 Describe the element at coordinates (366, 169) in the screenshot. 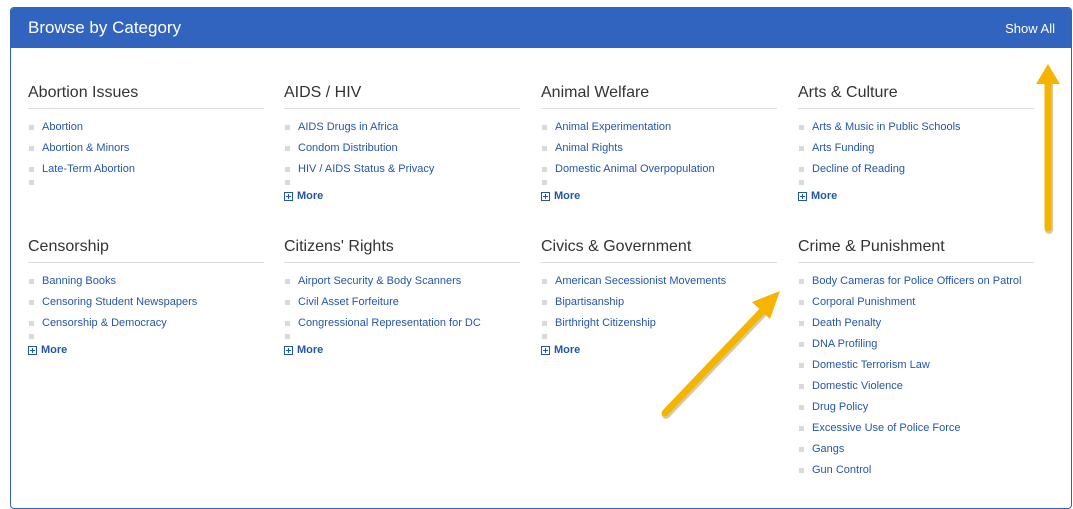

I see `category-link: HIV / AIDS Status & Privacy` at that location.